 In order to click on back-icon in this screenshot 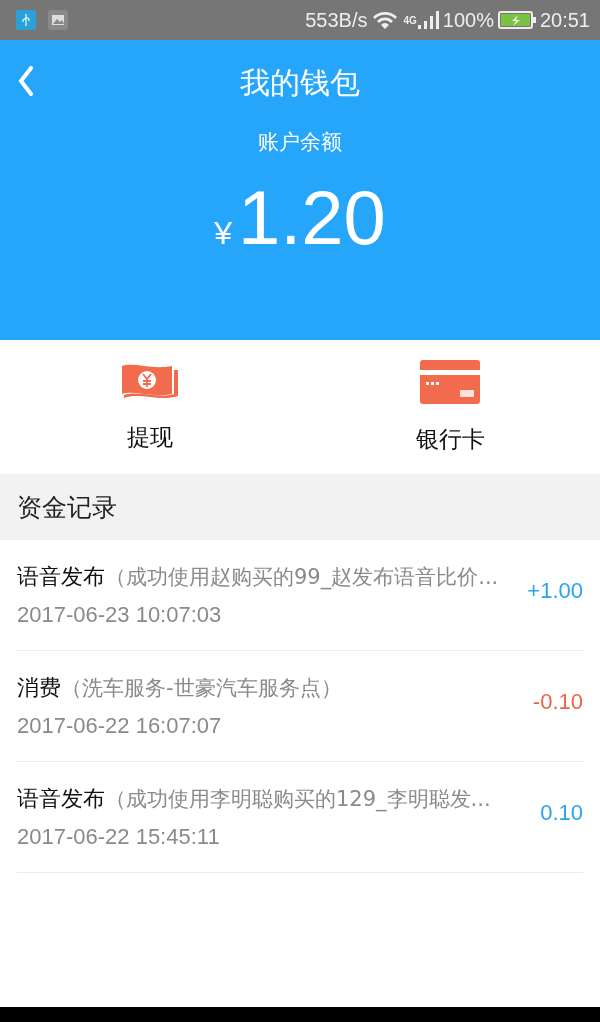, I will do `click(26, 81)`.